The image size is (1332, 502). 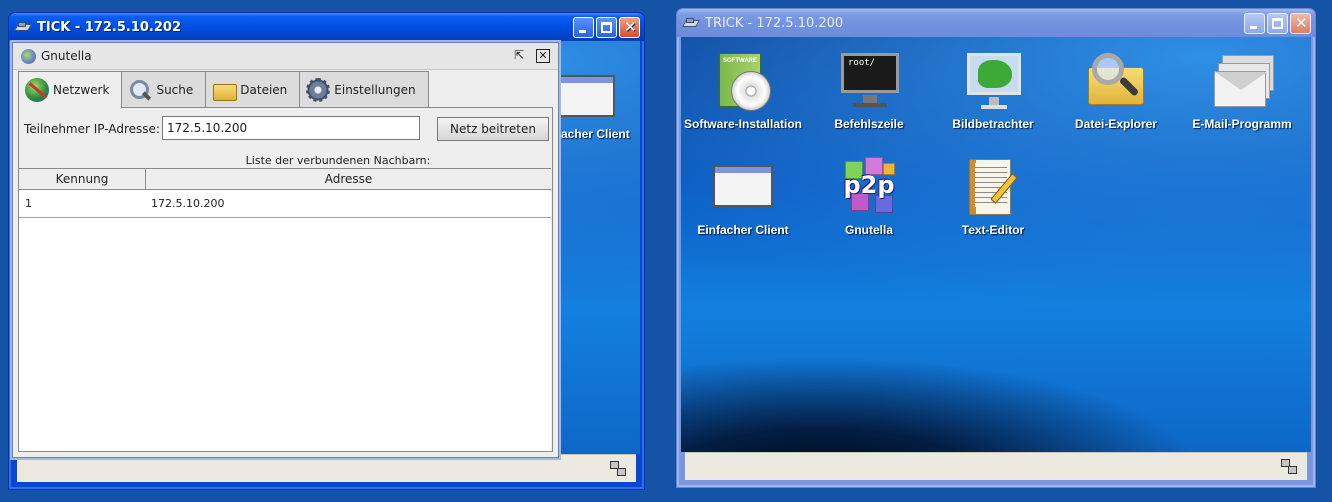 What do you see at coordinates (140, 90) in the screenshot?
I see `magnifier-icon` at bounding box center [140, 90].